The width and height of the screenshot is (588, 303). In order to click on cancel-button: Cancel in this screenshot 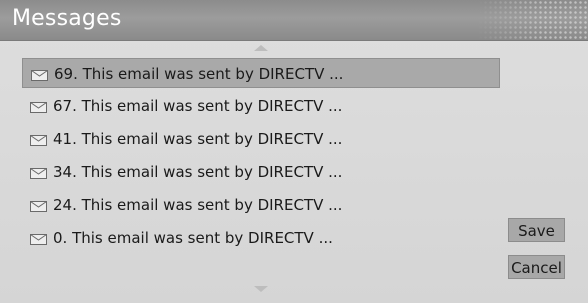, I will do `click(536, 267)`.